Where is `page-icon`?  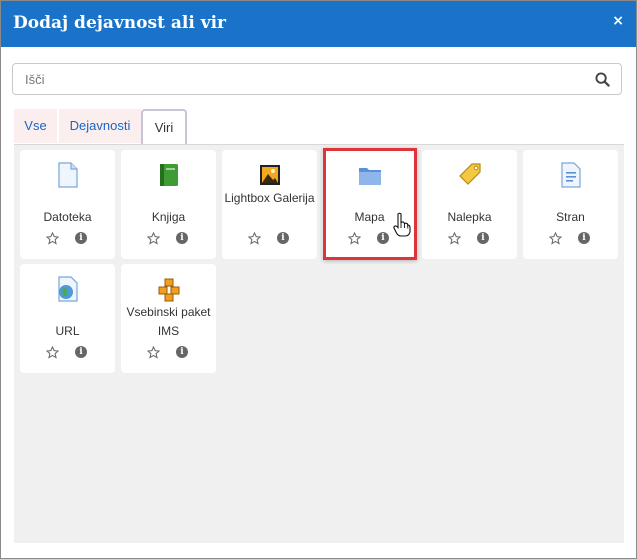
page-icon is located at coordinates (571, 175).